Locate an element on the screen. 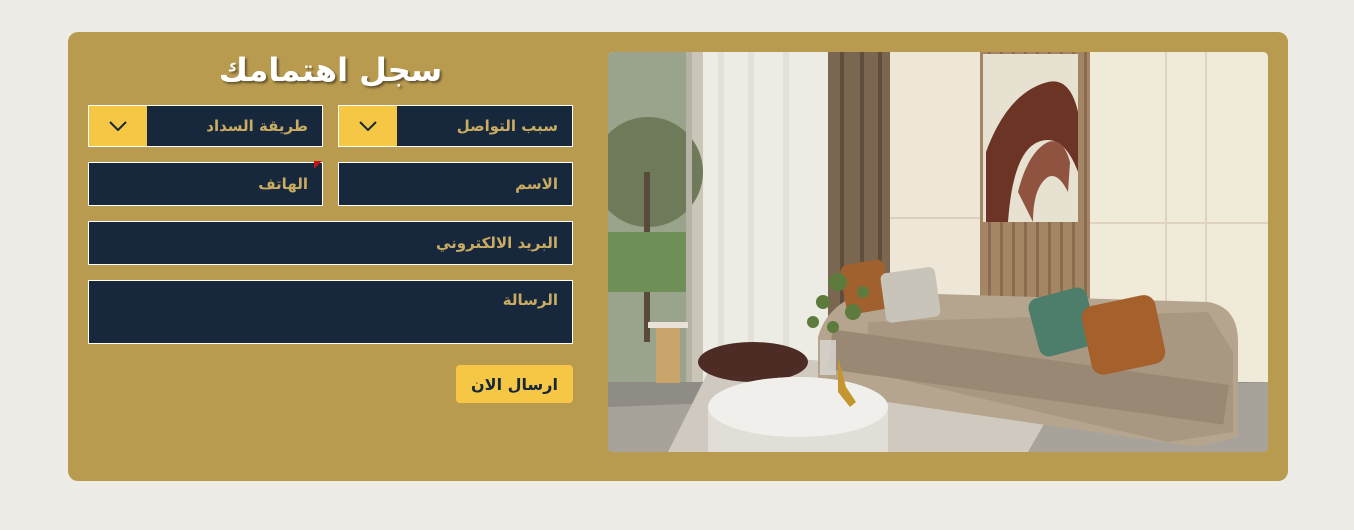 This screenshot has height=530, width=1354. name-field: الاسم is located at coordinates (455, 184).